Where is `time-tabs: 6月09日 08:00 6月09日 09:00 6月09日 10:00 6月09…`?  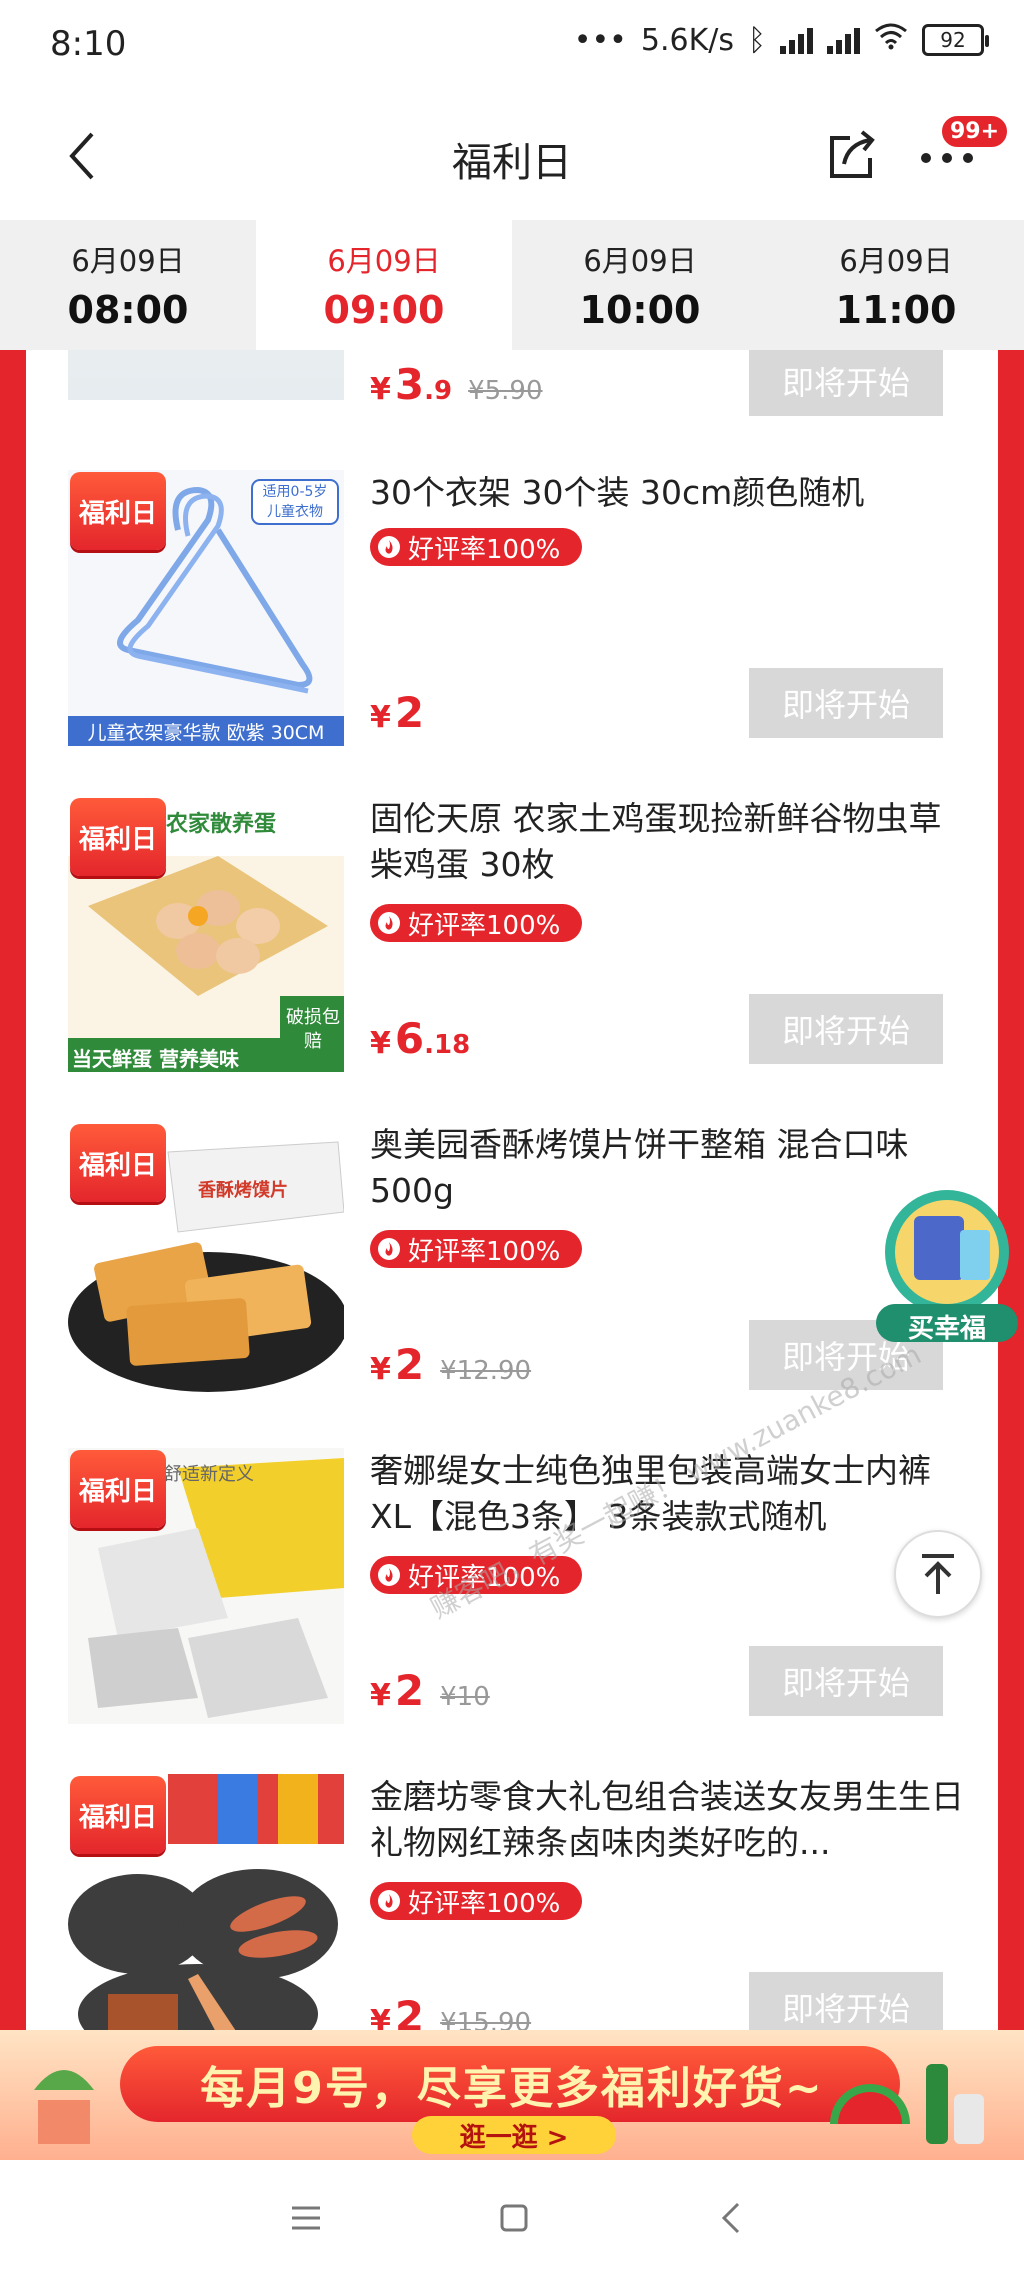 time-tabs: 6月09日 08:00 6月09日 09:00 6月09日 10:00 6月09… is located at coordinates (512, 285).